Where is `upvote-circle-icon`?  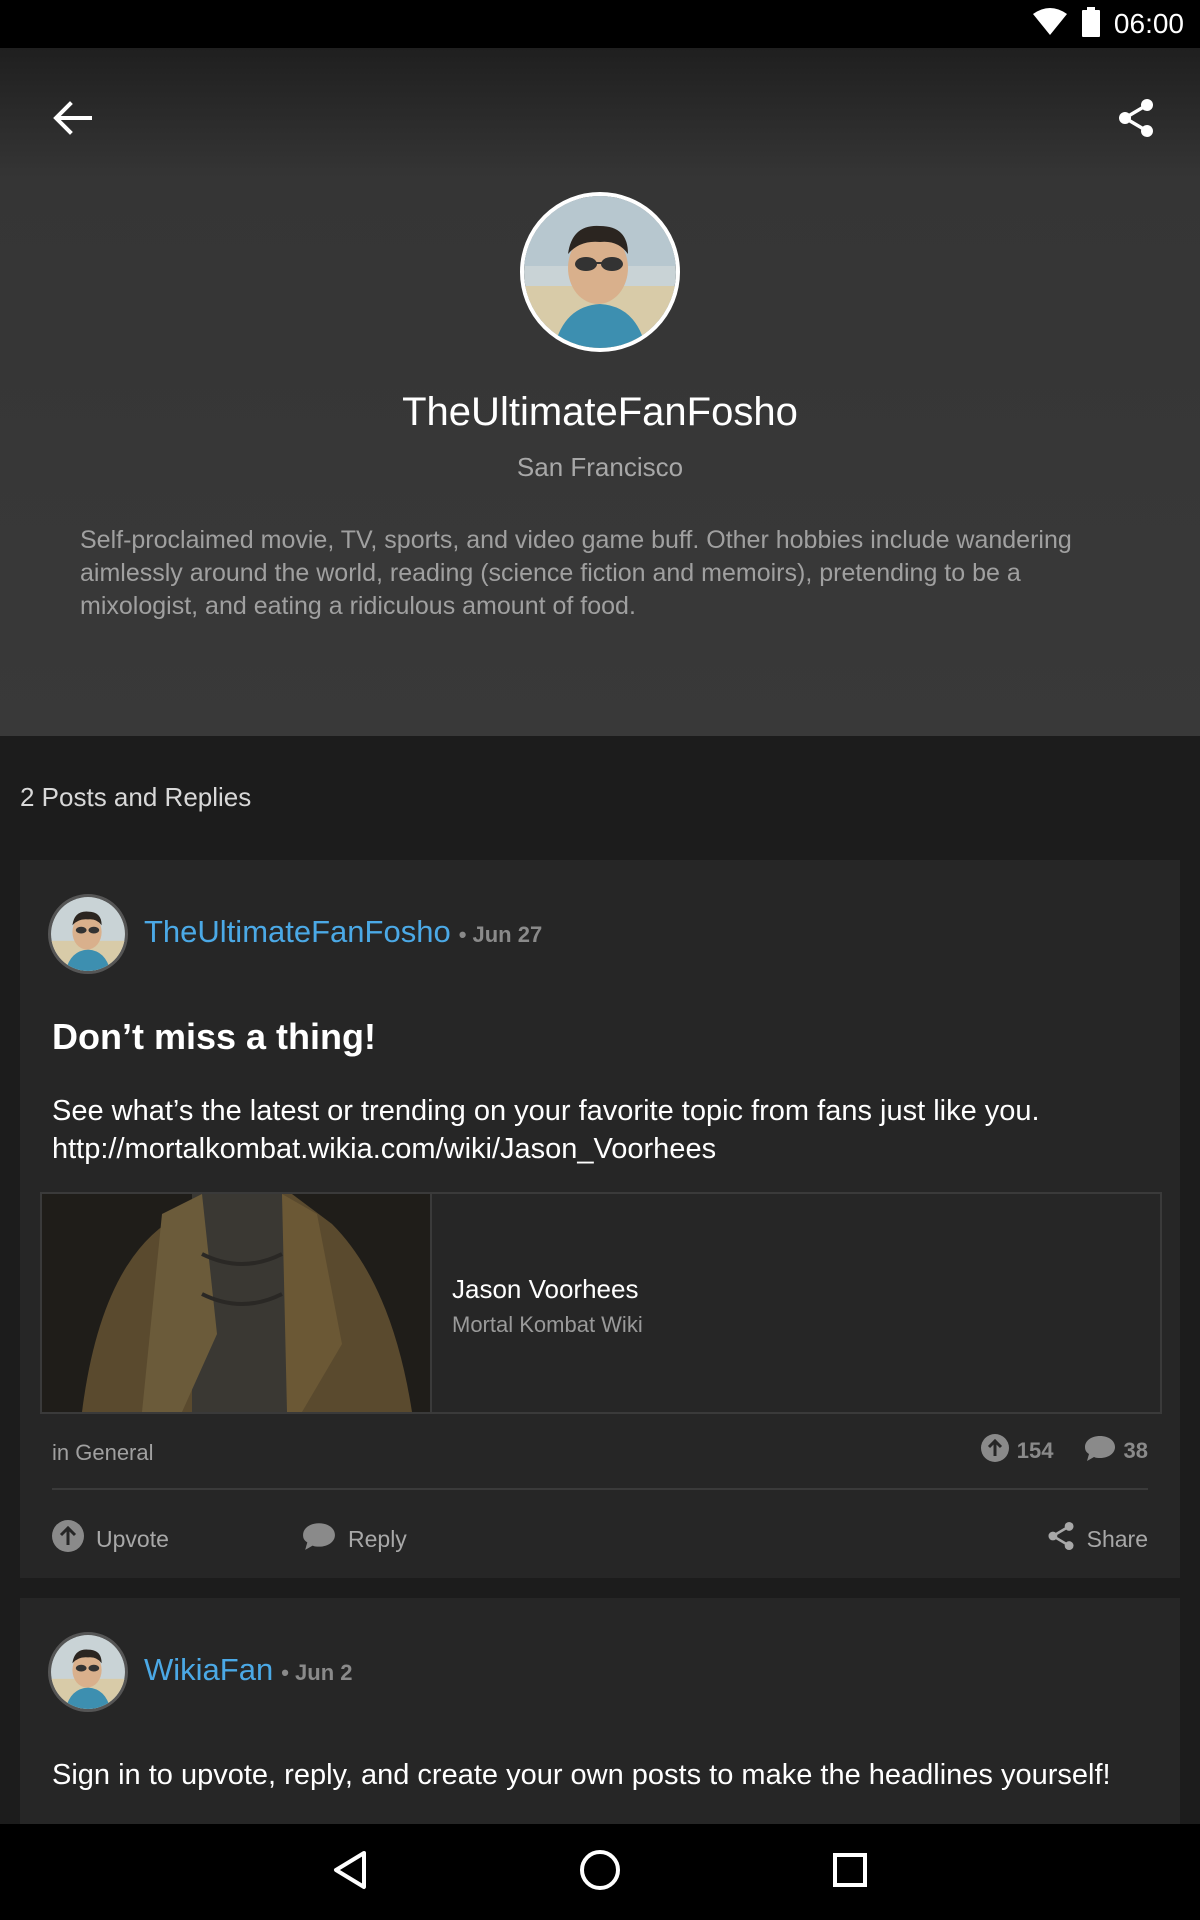
upvote-circle-icon is located at coordinates (994, 1451).